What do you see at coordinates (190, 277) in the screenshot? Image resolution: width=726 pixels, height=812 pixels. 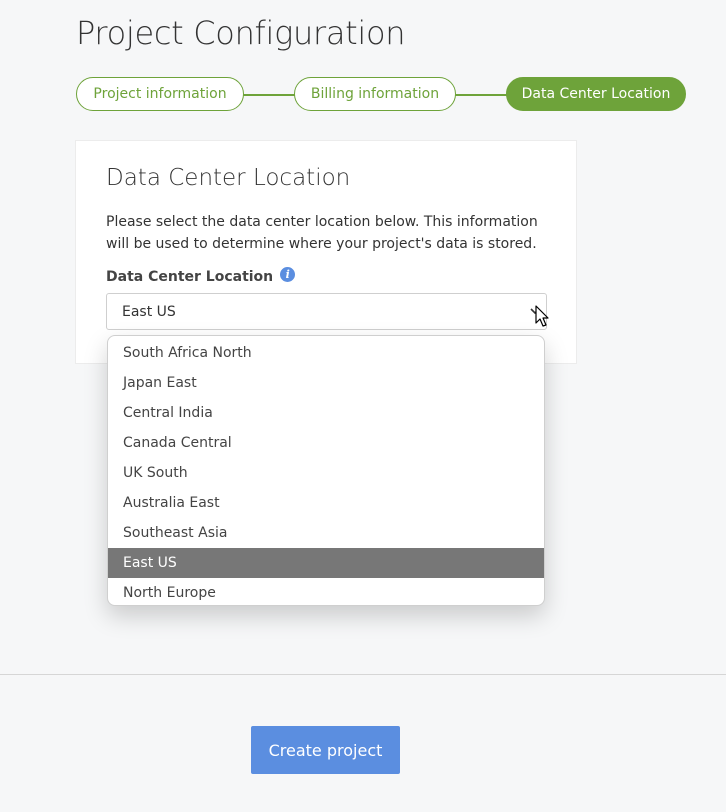 I see `field-label-text: Data Center Location` at bounding box center [190, 277].